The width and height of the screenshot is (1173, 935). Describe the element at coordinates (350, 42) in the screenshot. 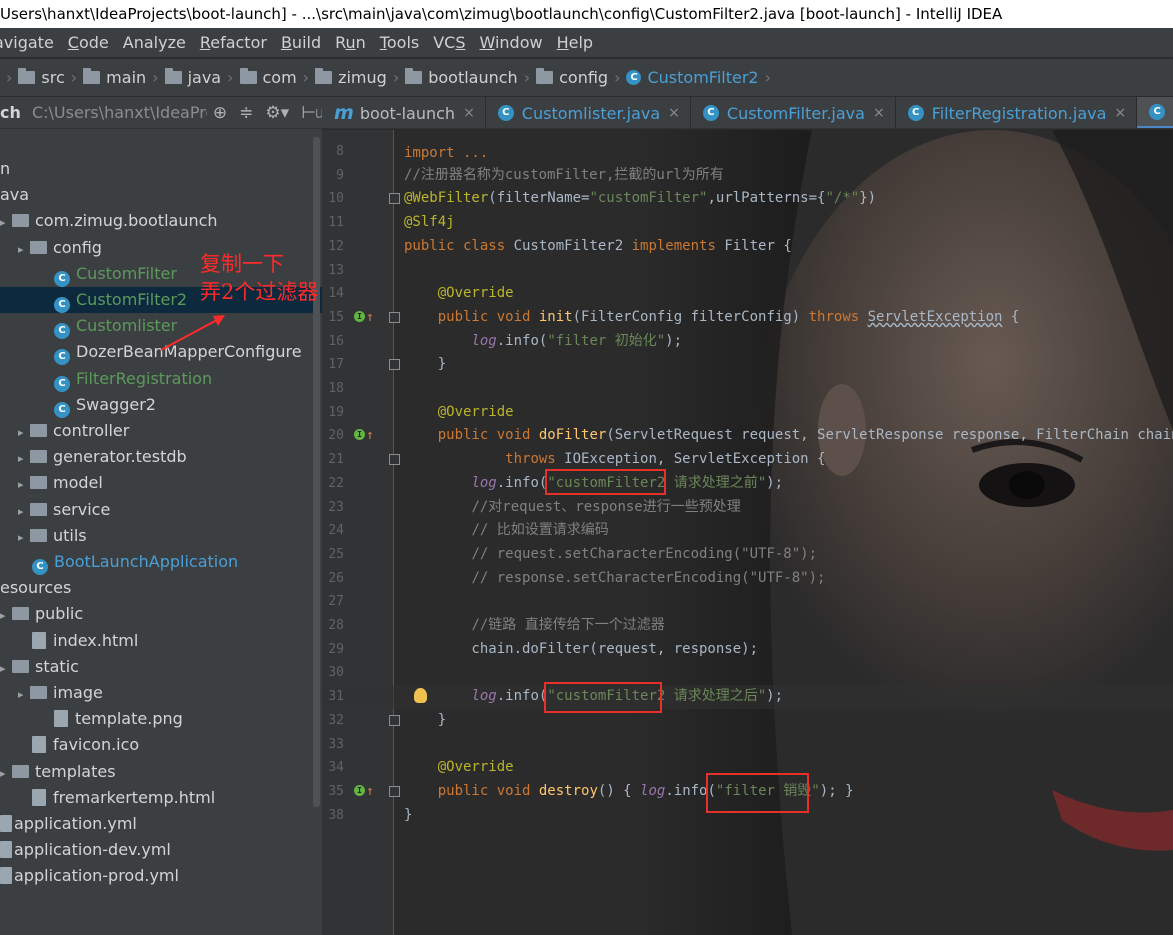

I see `menu-item-run: Run` at that location.